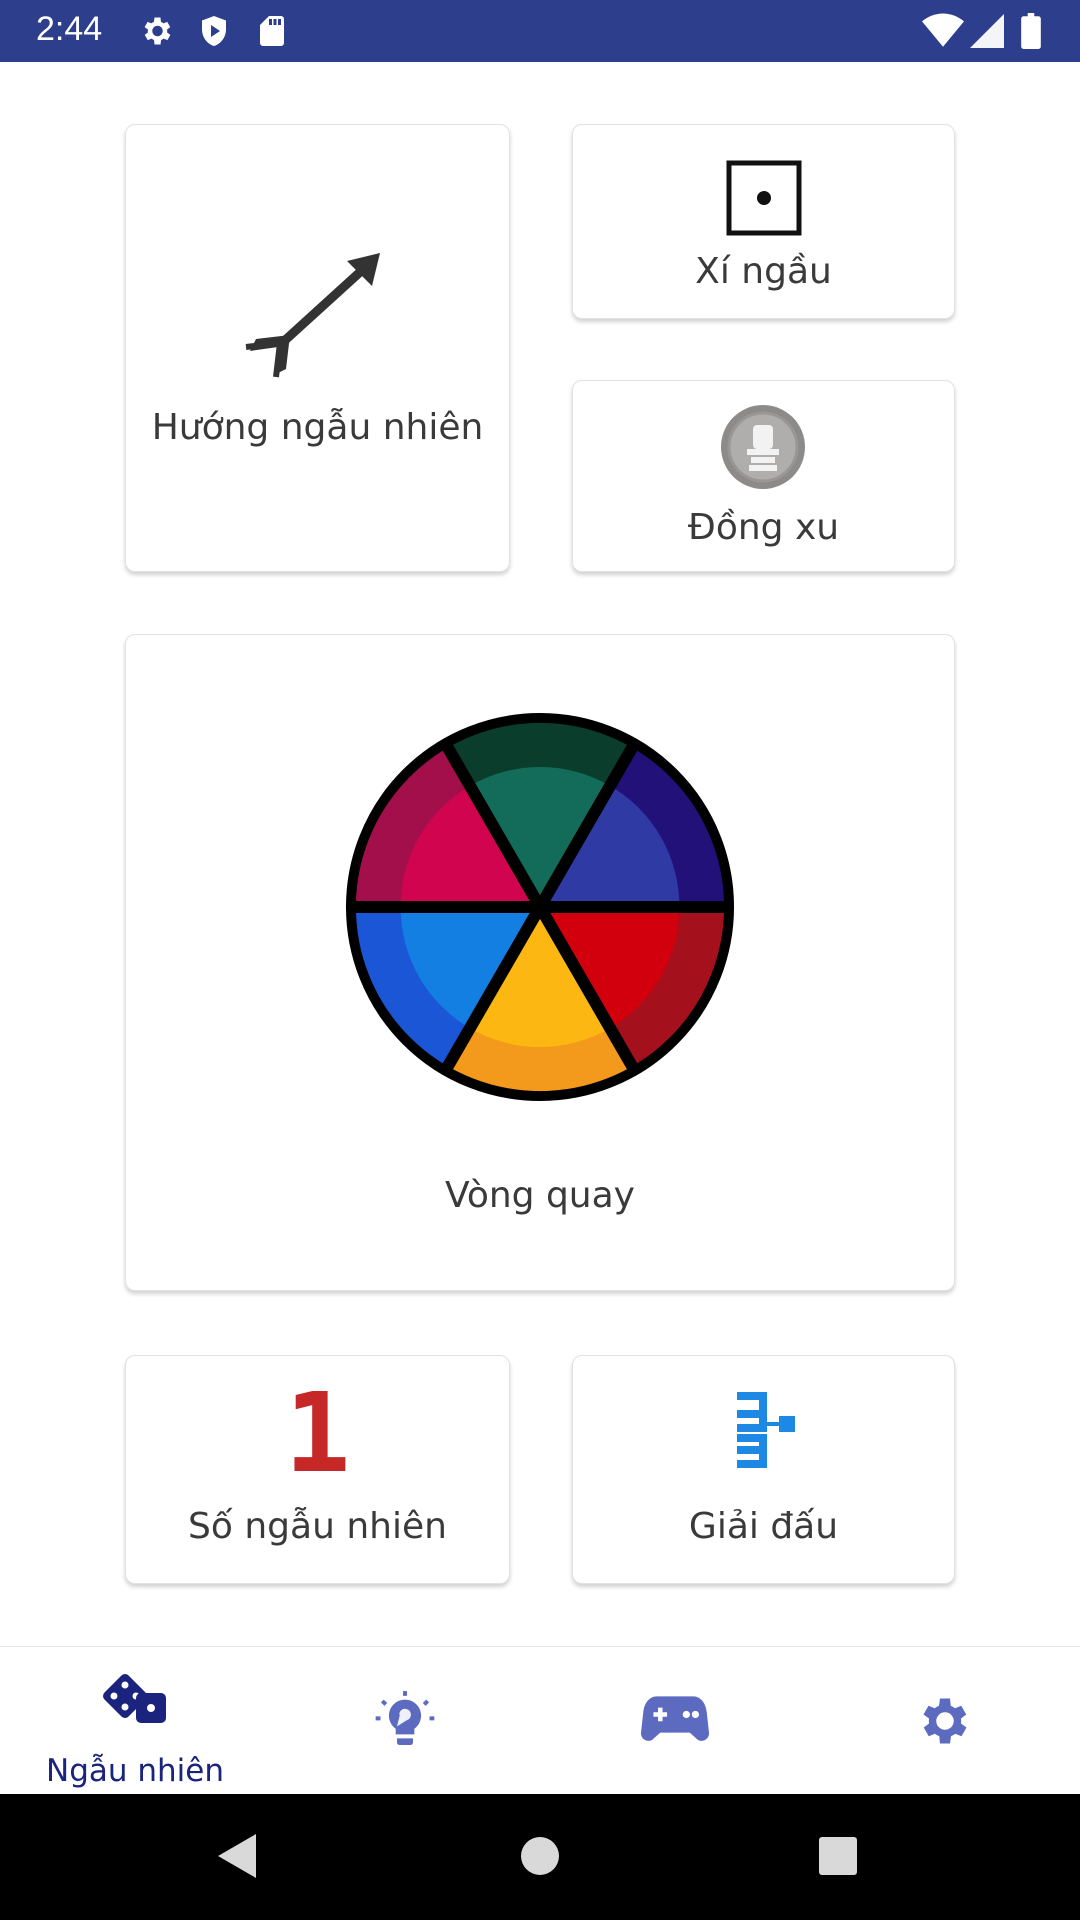 Image resolution: width=1080 pixels, height=1920 pixels. Describe the element at coordinates (763, 1526) in the screenshot. I see `tournament-label: Giải đấu` at that location.